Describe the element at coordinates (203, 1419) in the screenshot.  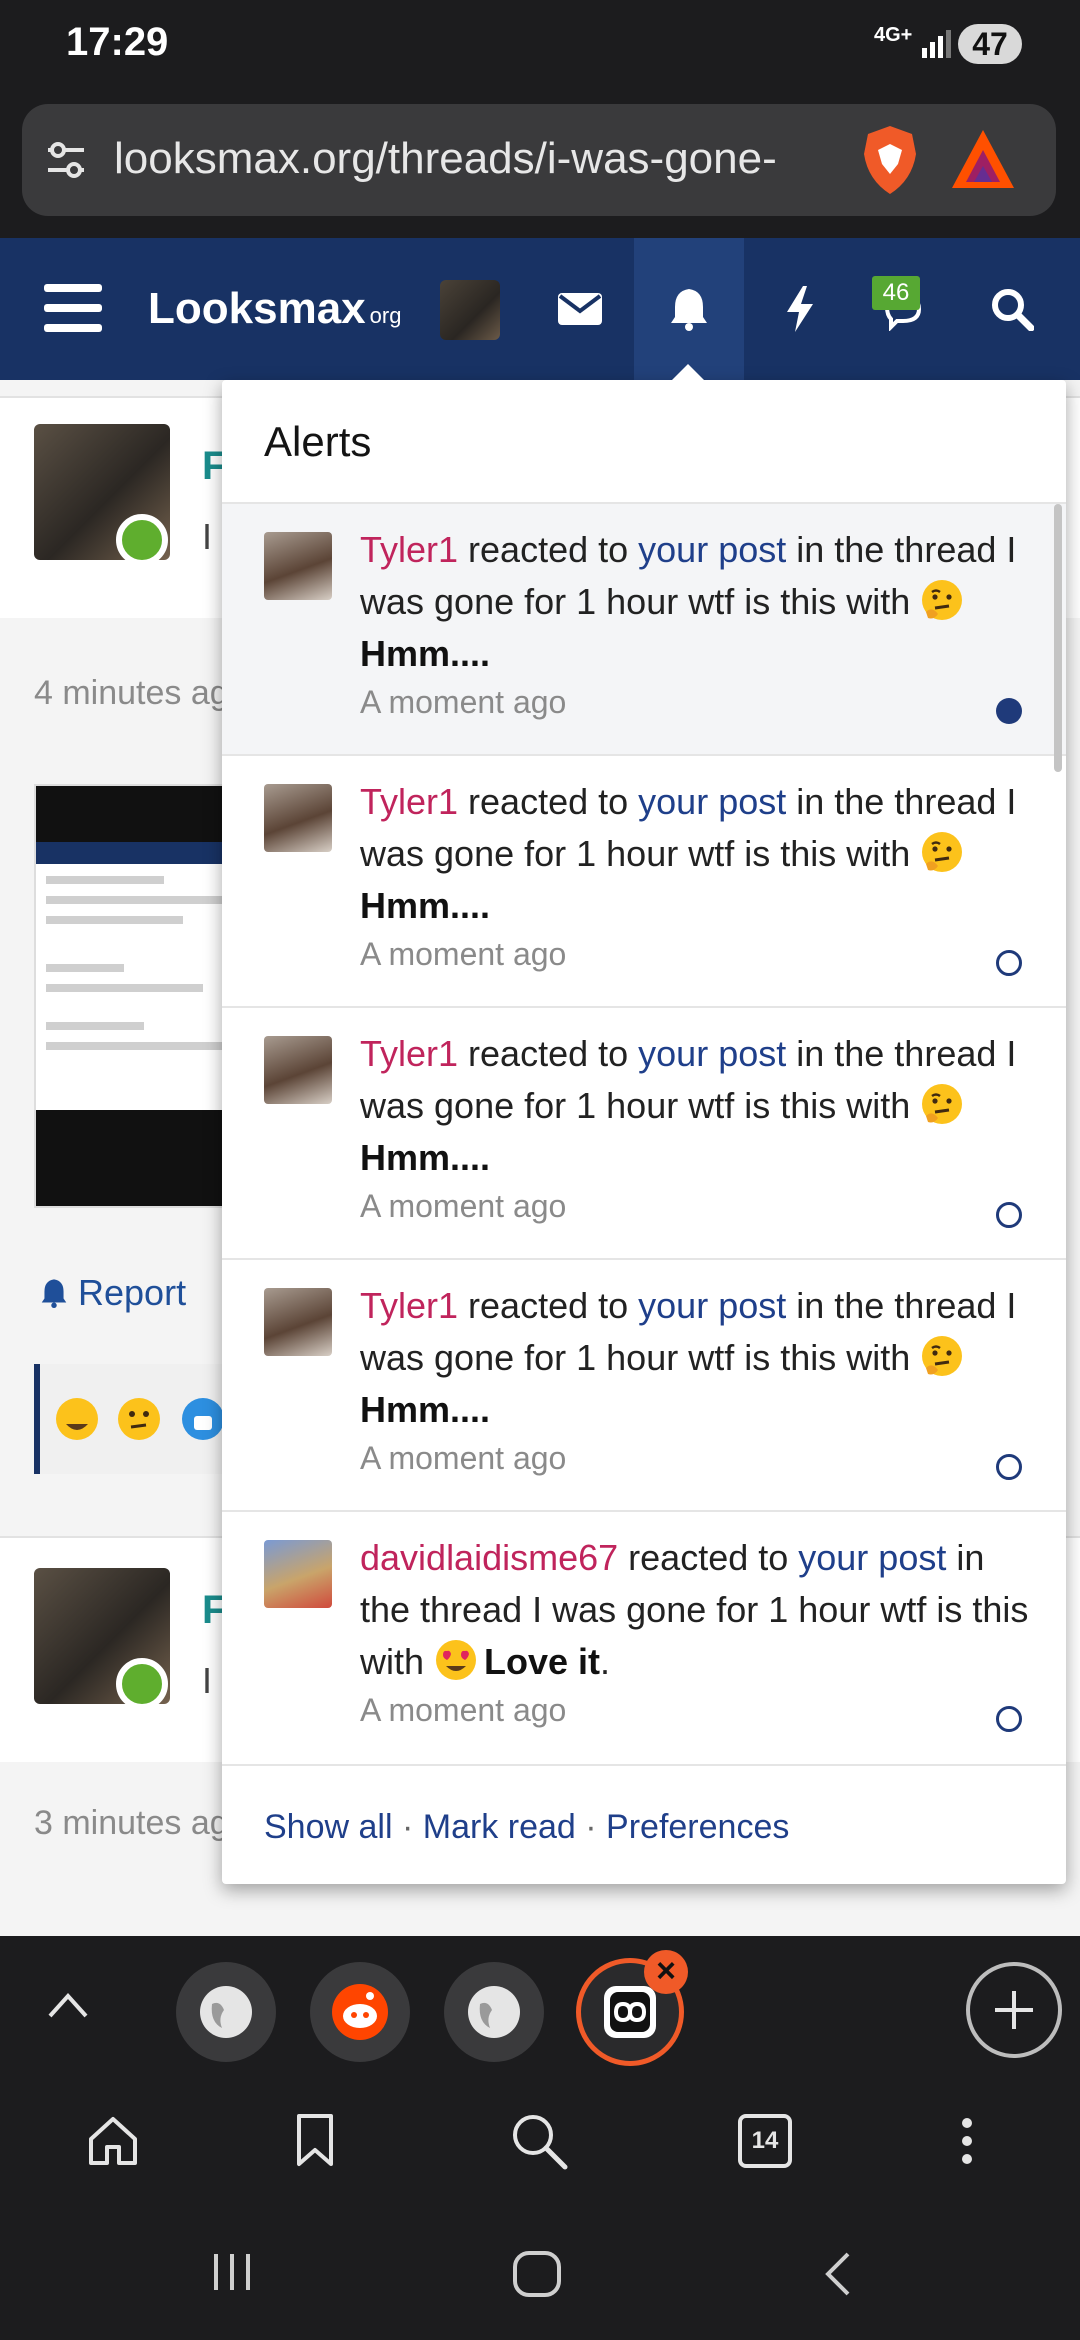
I see `thumbs-up-icon` at that location.